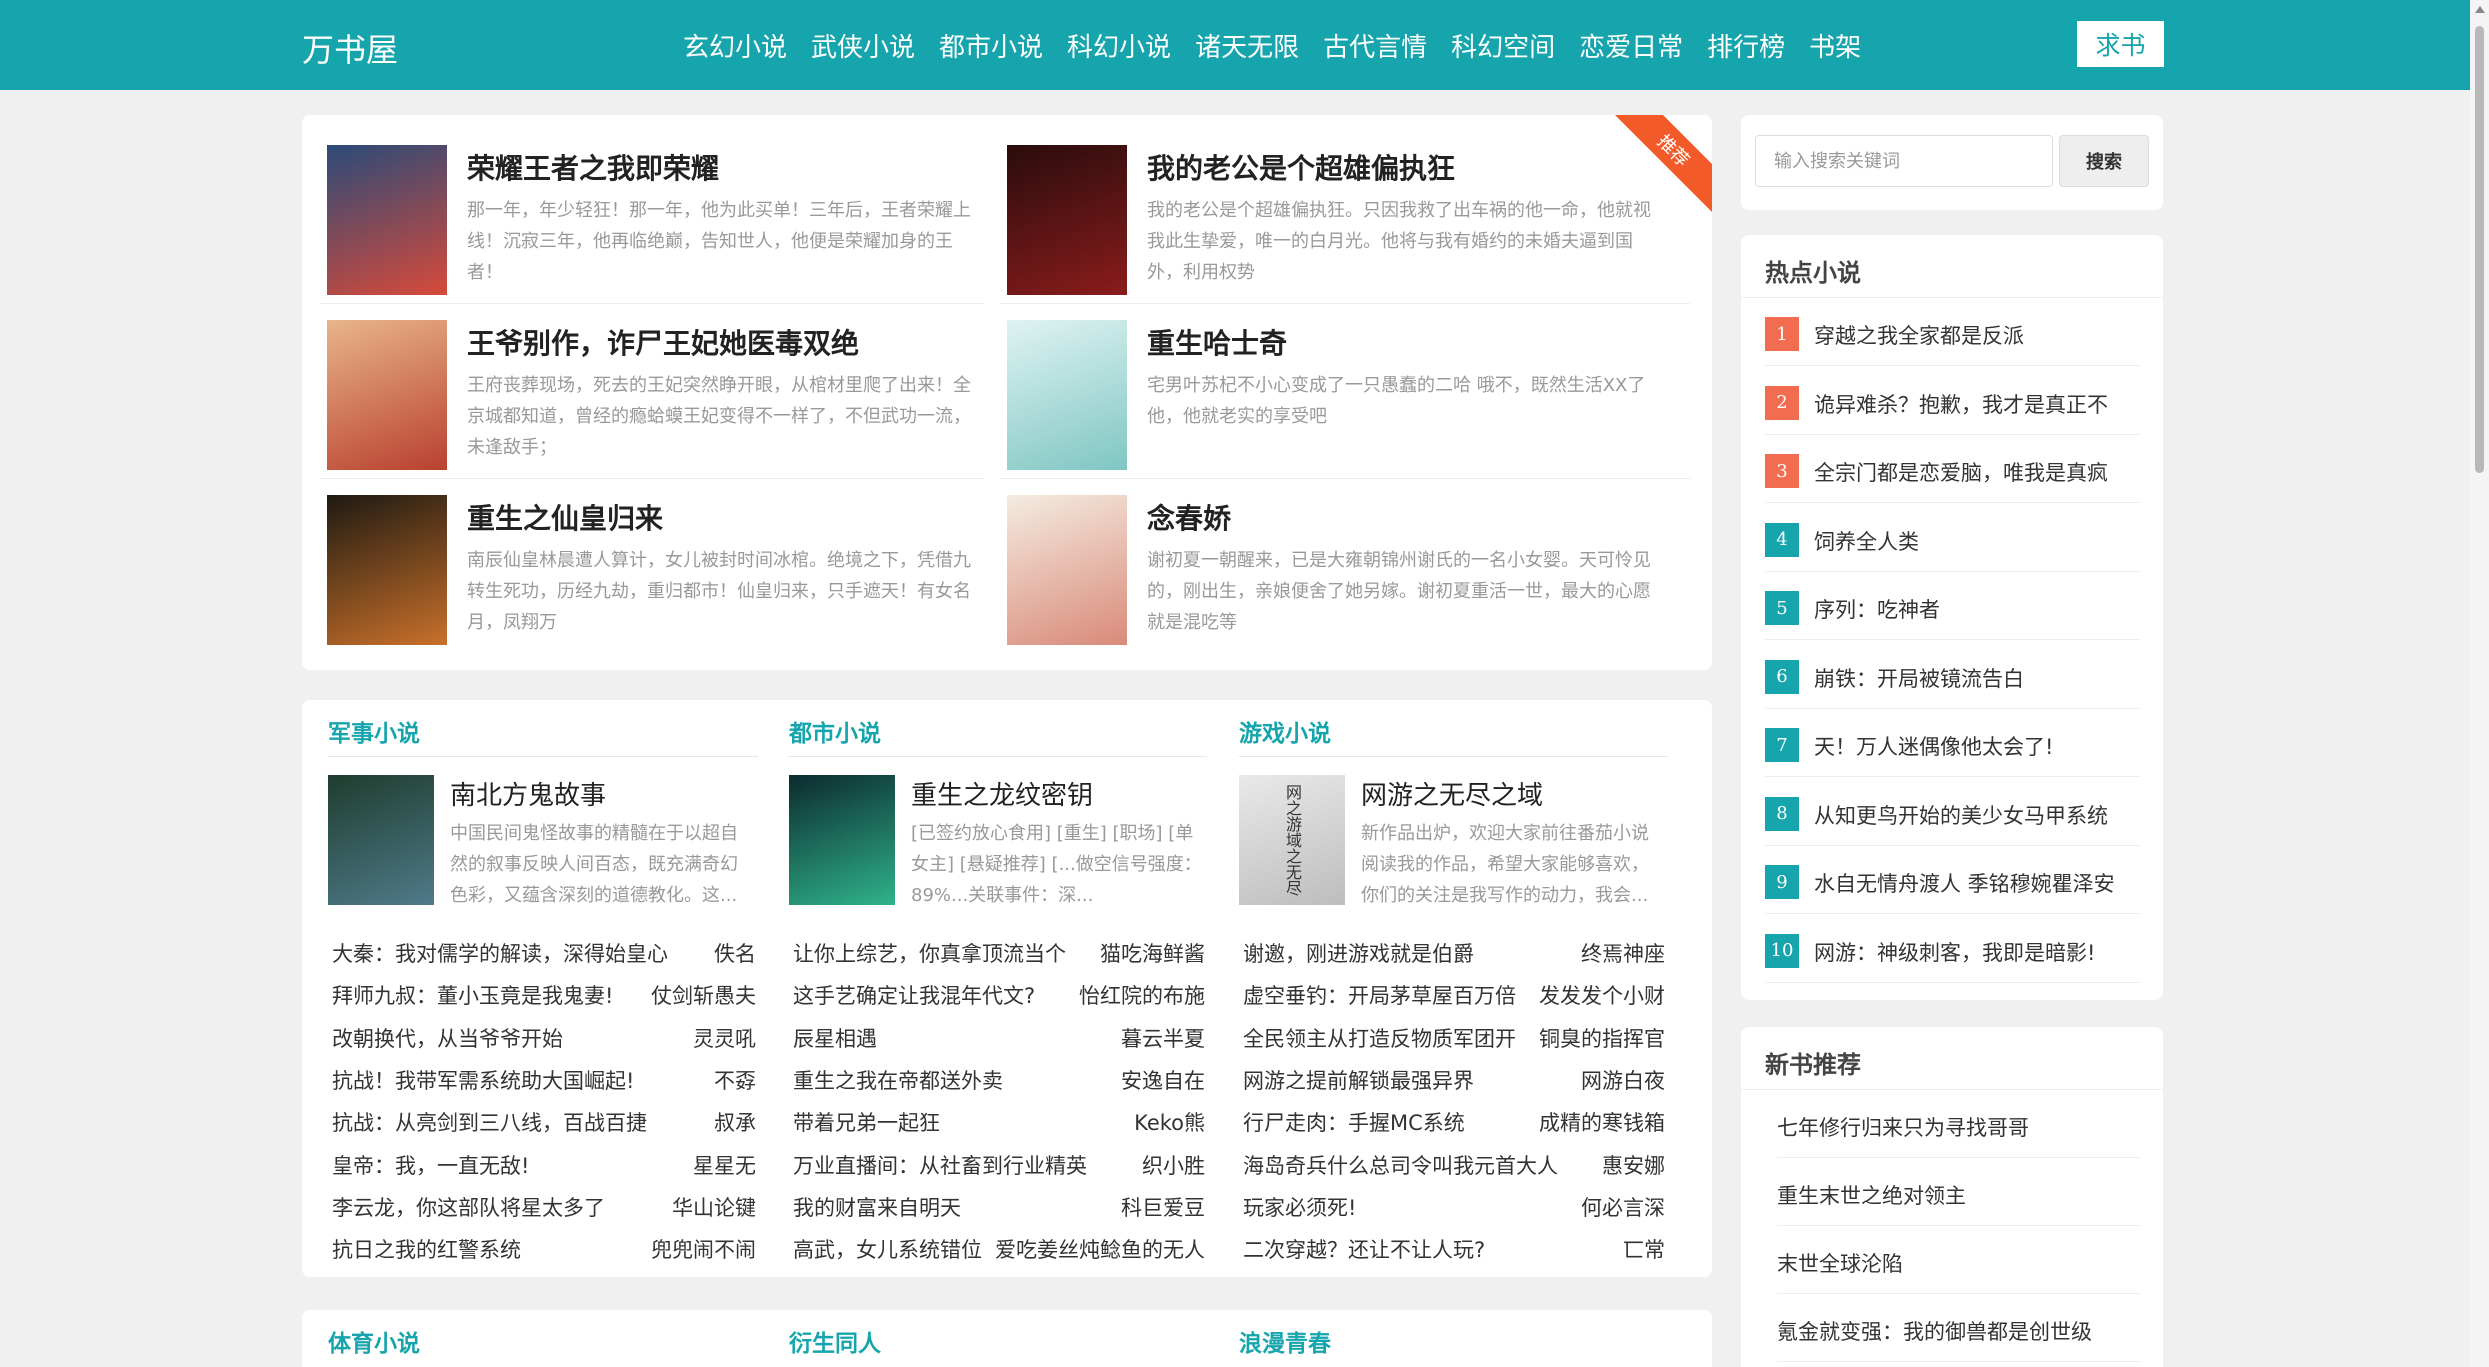  Describe the element at coordinates (1285, 731) in the screenshot. I see `category-heading: 游戏小说` at that location.